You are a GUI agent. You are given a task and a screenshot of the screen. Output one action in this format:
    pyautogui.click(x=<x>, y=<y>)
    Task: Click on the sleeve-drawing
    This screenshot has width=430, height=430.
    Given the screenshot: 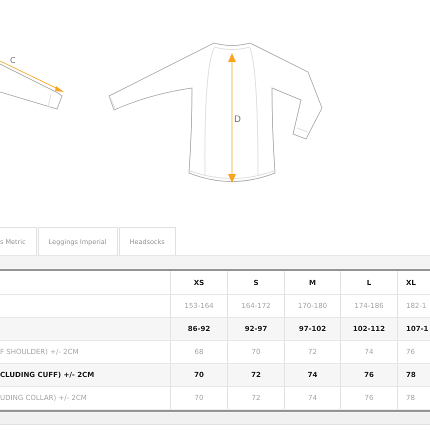 What is the action you would take?
    pyautogui.click(x=31, y=87)
    